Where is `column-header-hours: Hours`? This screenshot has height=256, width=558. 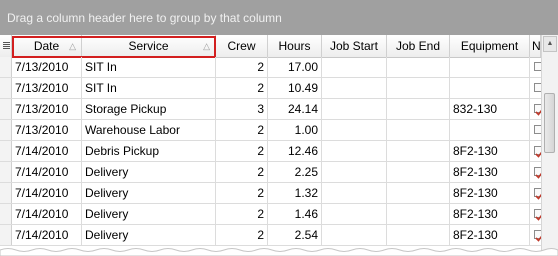 column-header-hours: Hours is located at coordinates (295, 46).